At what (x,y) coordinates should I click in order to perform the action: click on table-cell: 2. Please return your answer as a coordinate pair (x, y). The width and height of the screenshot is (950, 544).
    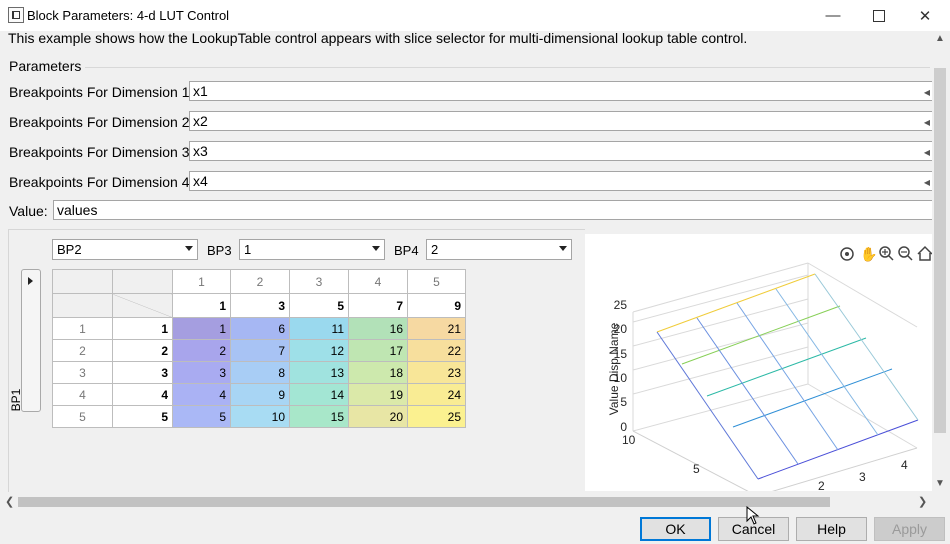
    Looking at the image, I should click on (201, 350).